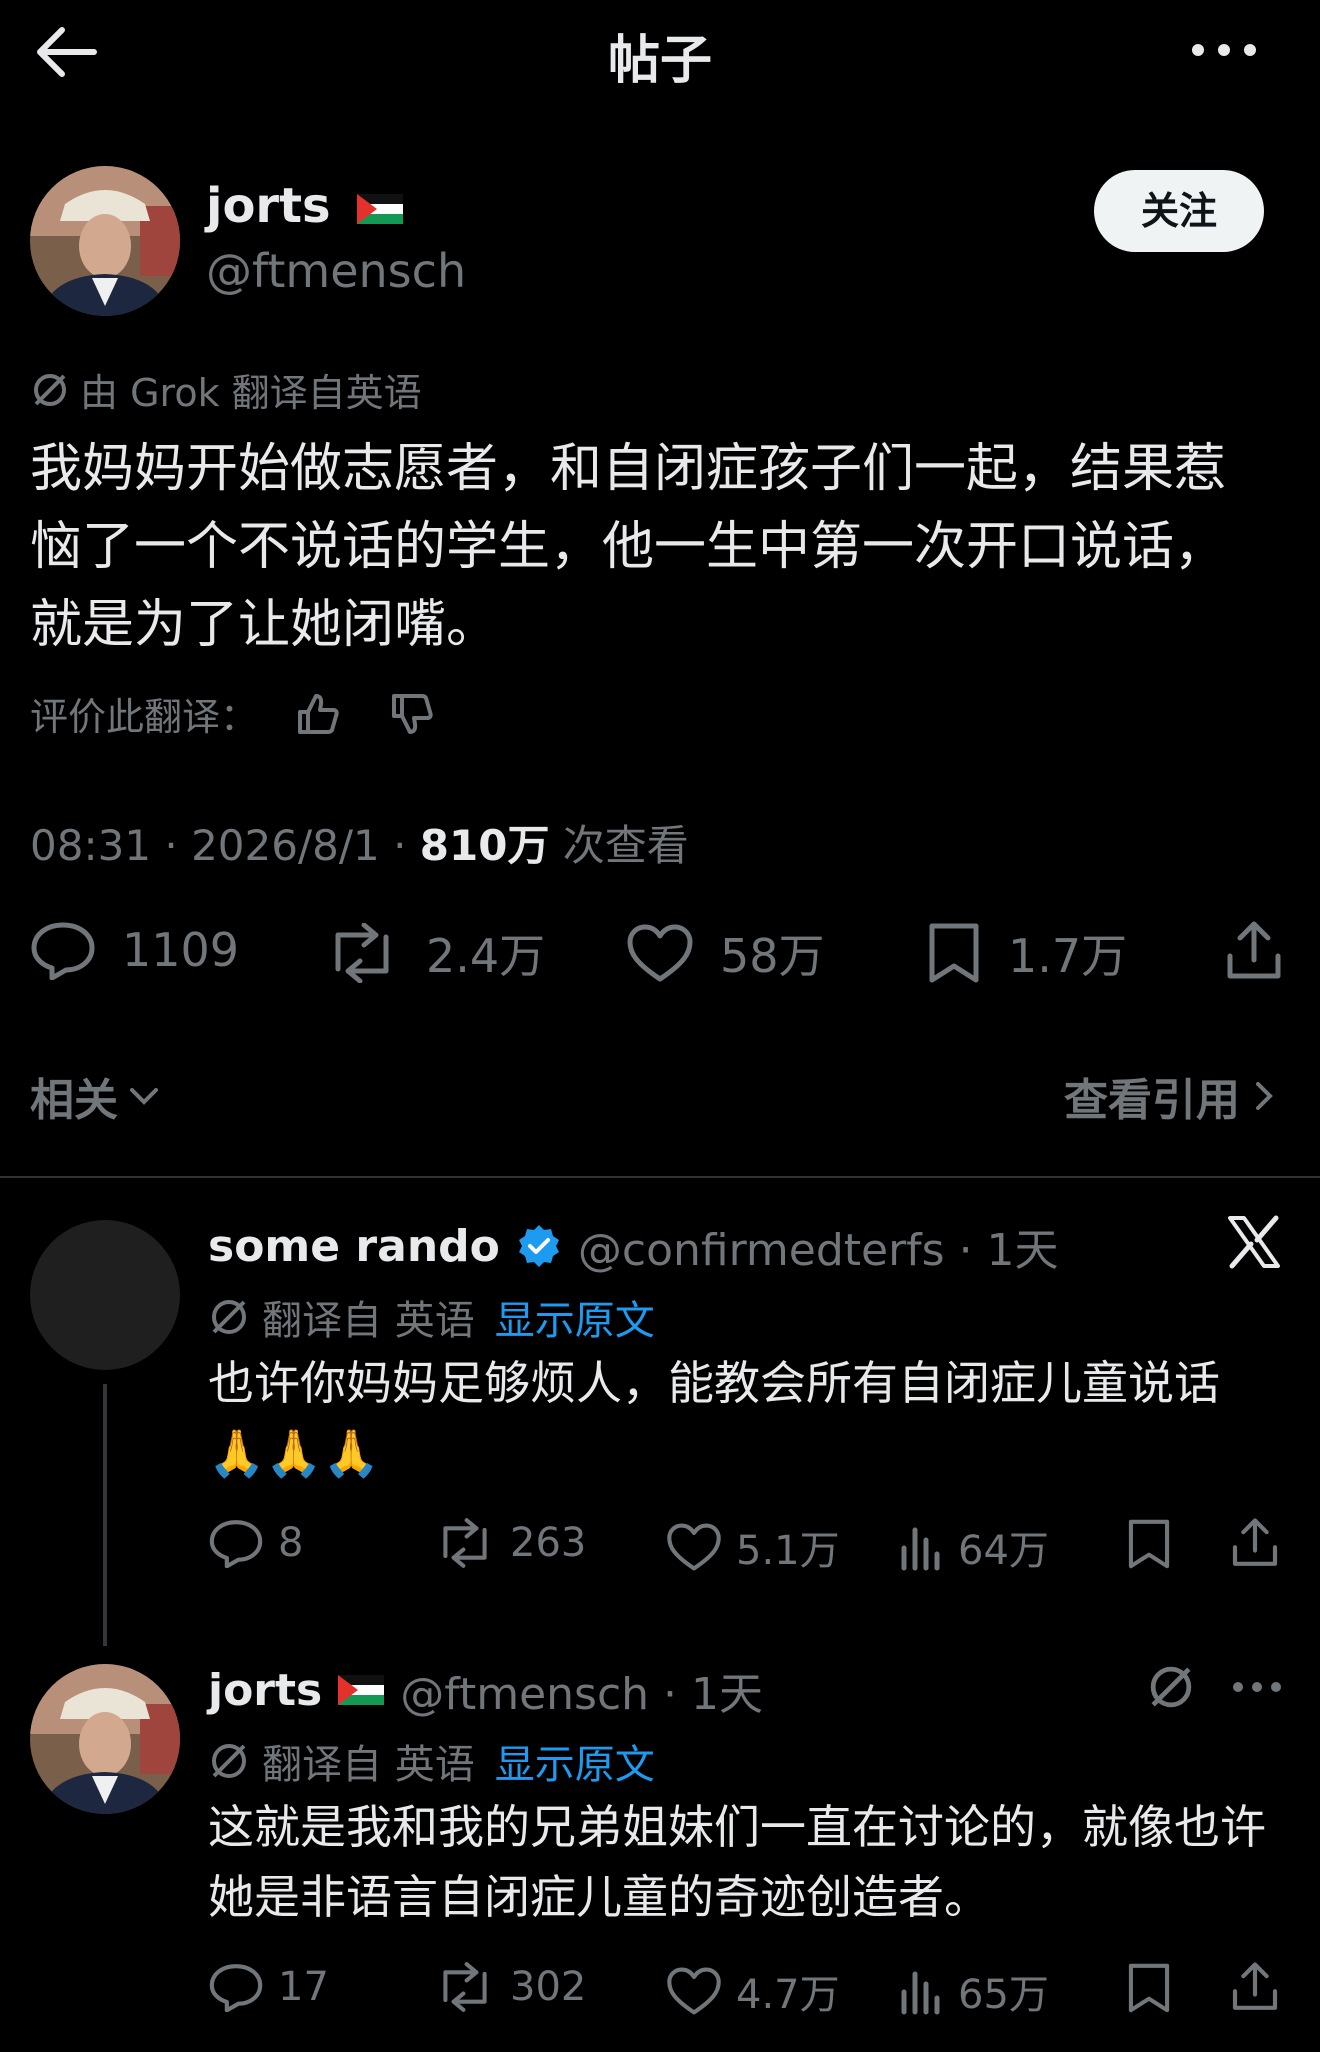 The width and height of the screenshot is (1320, 2052). Describe the element at coordinates (318, 714) in the screenshot. I see `thumbs-up-icon` at that location.